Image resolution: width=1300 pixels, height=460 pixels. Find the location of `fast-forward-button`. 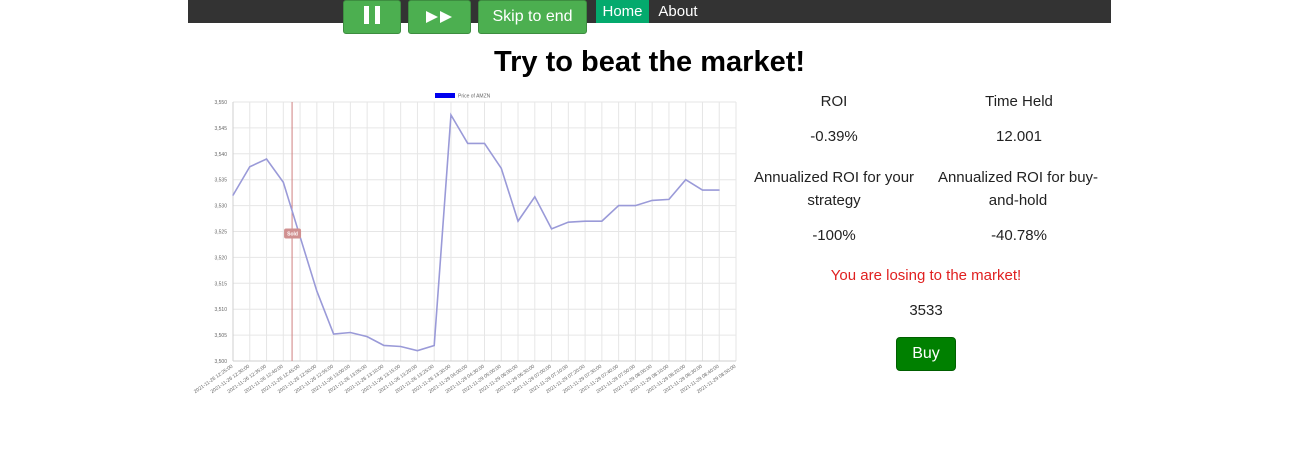

fast-forward-button is located at coordinates (439, 17).